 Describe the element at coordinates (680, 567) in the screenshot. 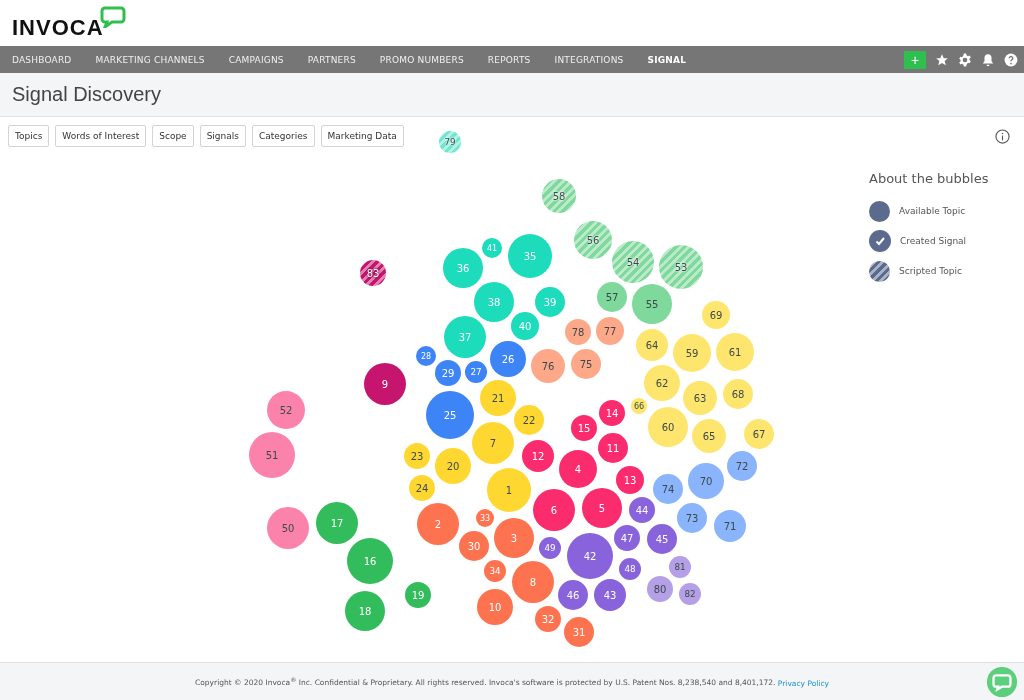

I see `topic-bubble: 81` at that location.